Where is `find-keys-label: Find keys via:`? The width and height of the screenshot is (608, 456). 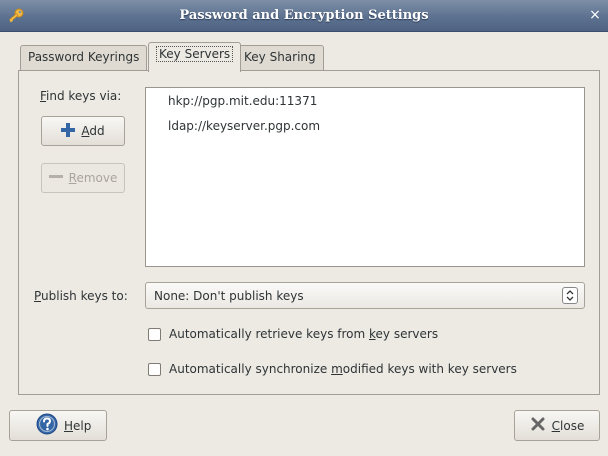
find-keys-label: Find keys via: is located at coordinates (81, 96).